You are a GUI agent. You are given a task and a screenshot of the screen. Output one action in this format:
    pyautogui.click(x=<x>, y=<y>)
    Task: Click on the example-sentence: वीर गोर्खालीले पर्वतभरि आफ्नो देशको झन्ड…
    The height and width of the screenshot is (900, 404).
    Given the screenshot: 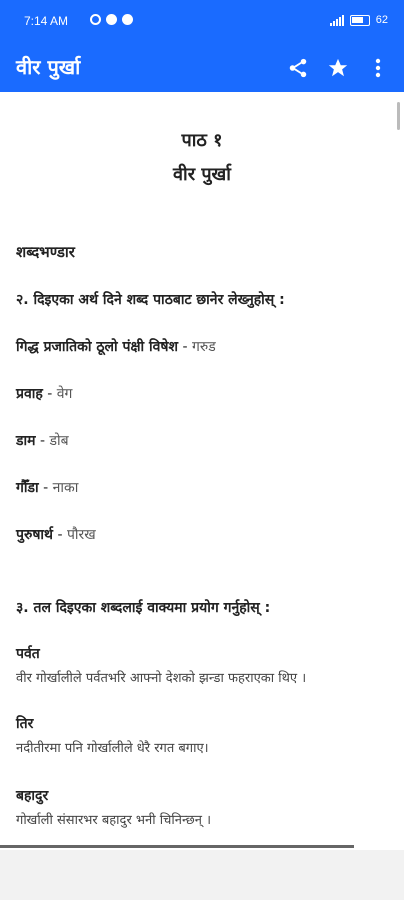 What is the action you would take?
    pyautogui.click(x=161, y=678)
    